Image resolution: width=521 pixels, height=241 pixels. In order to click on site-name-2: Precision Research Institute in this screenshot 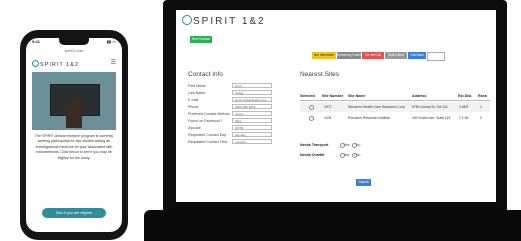, I will do `click(369, 118)`.